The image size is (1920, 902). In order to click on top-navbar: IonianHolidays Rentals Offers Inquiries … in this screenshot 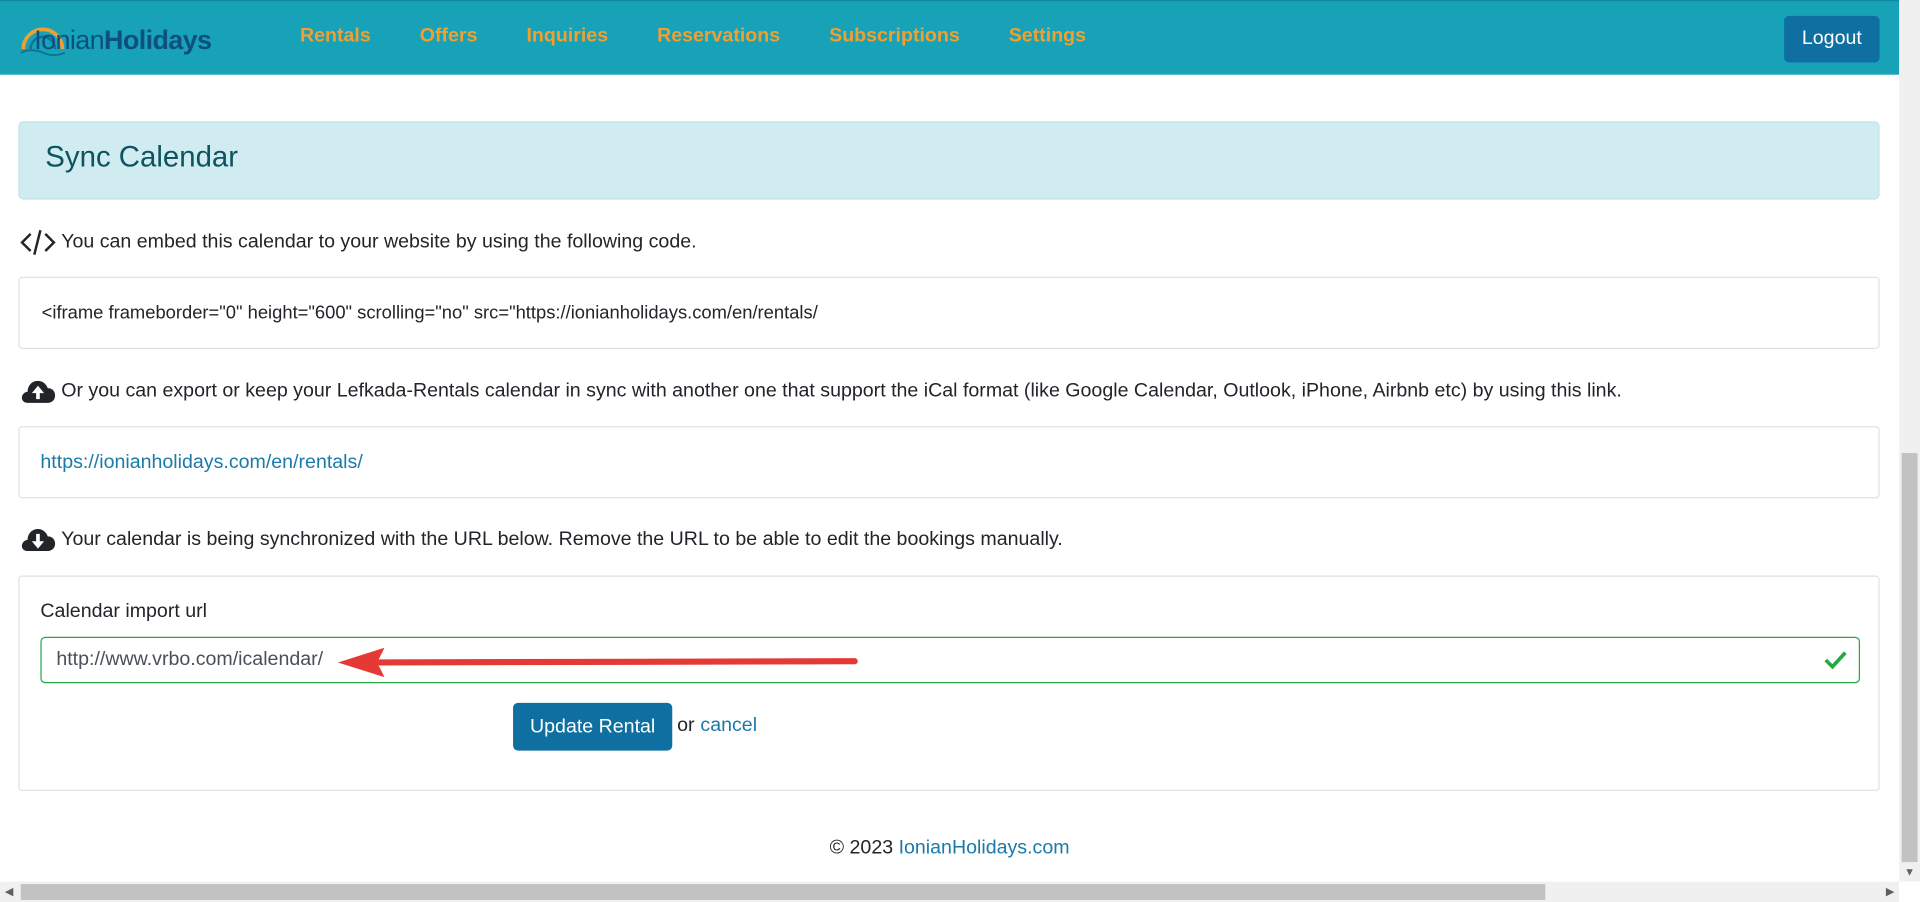, I will do `click(950, 37)`.